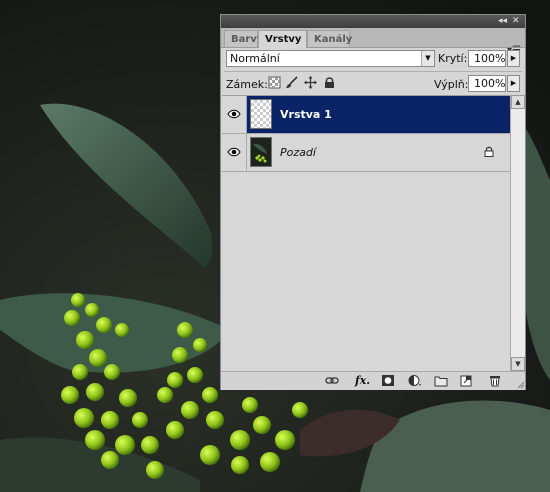 This screenshot has height=492, width=550. What do you see at coordinates (466, 380) in the screenshot?
I see `new-layer-icon` at bounding box center [466, 380].